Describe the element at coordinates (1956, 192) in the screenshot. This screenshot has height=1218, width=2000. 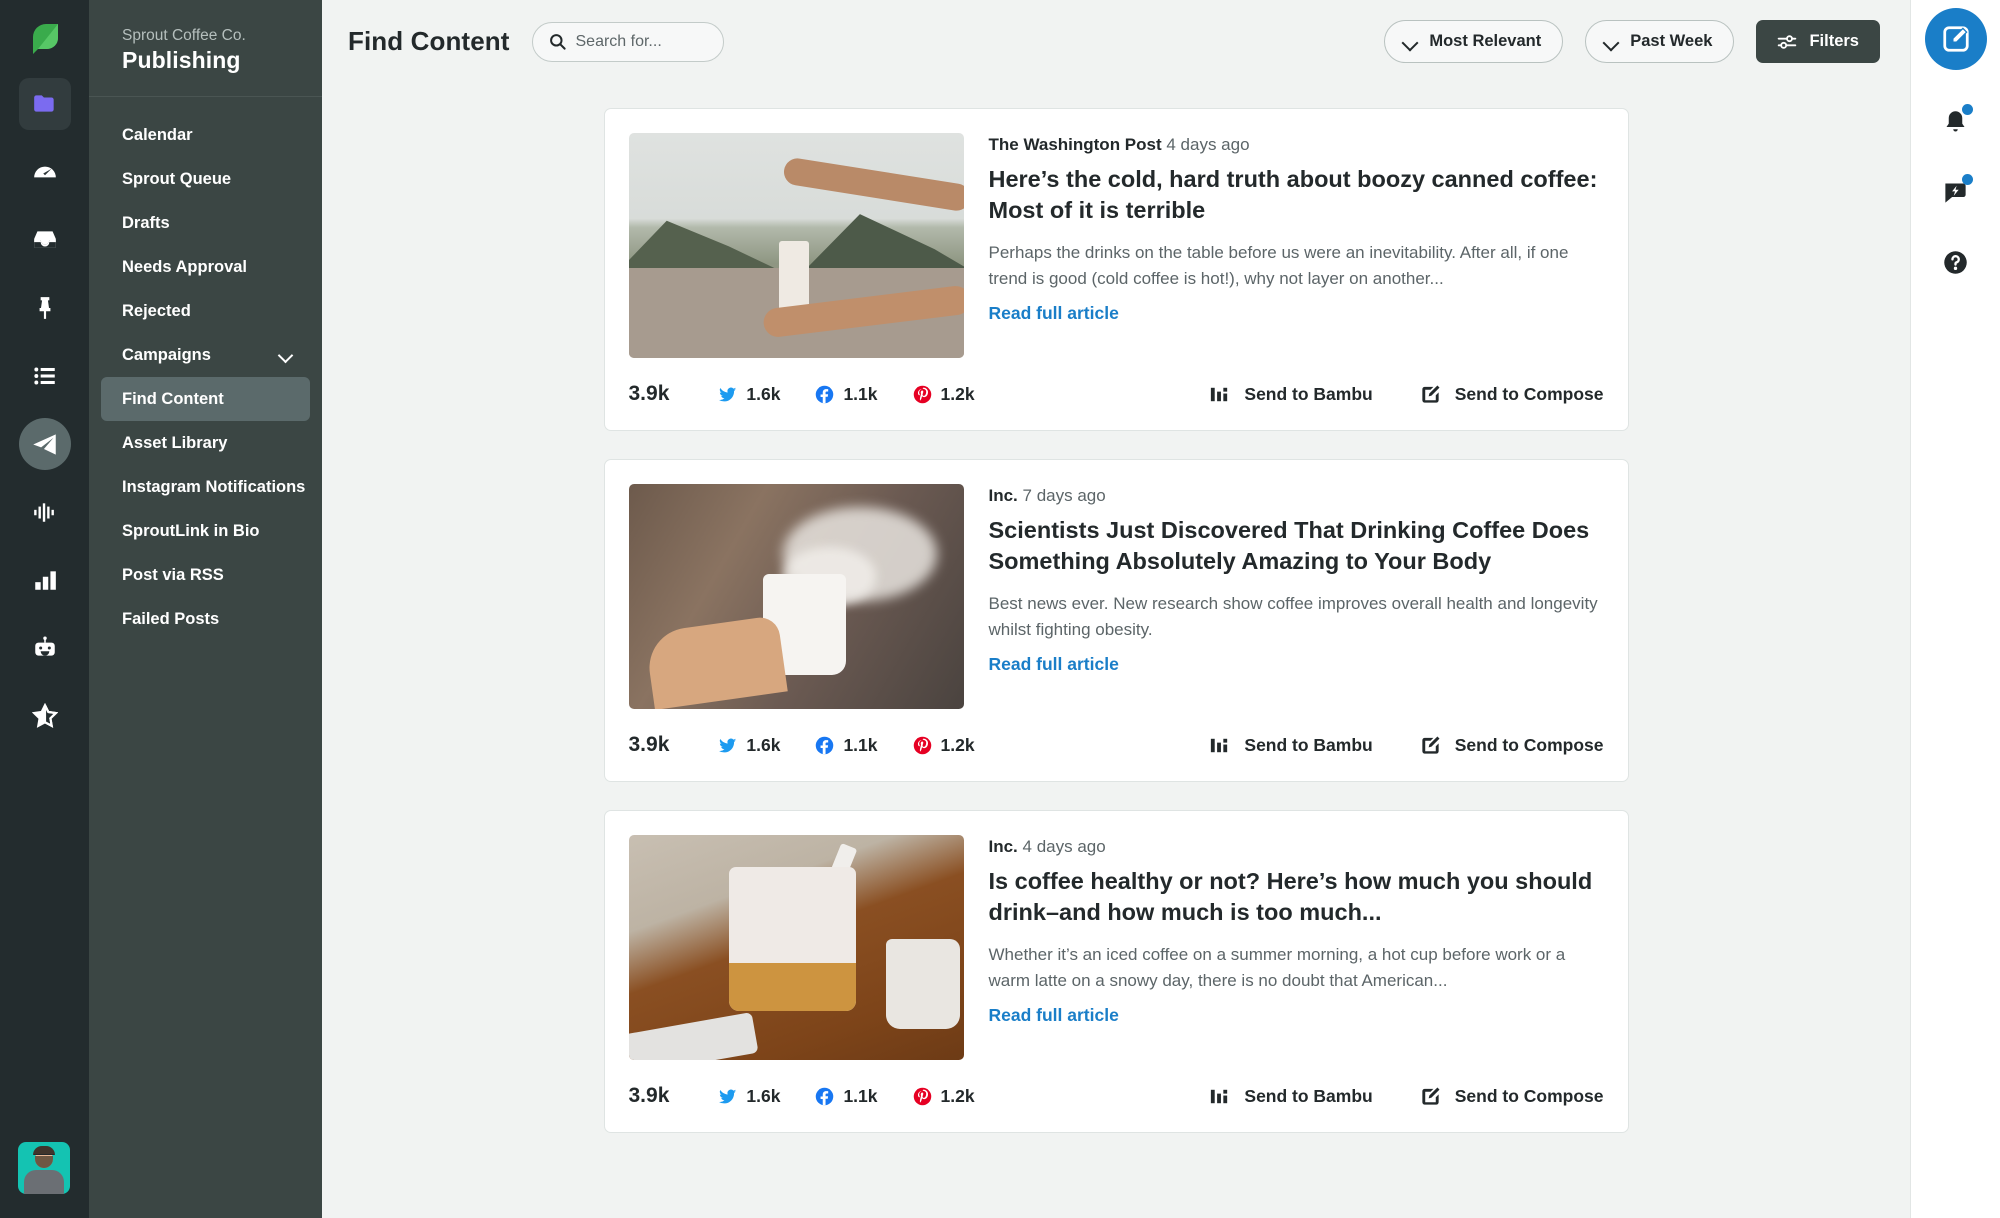
I see `announcements-button` at that location.